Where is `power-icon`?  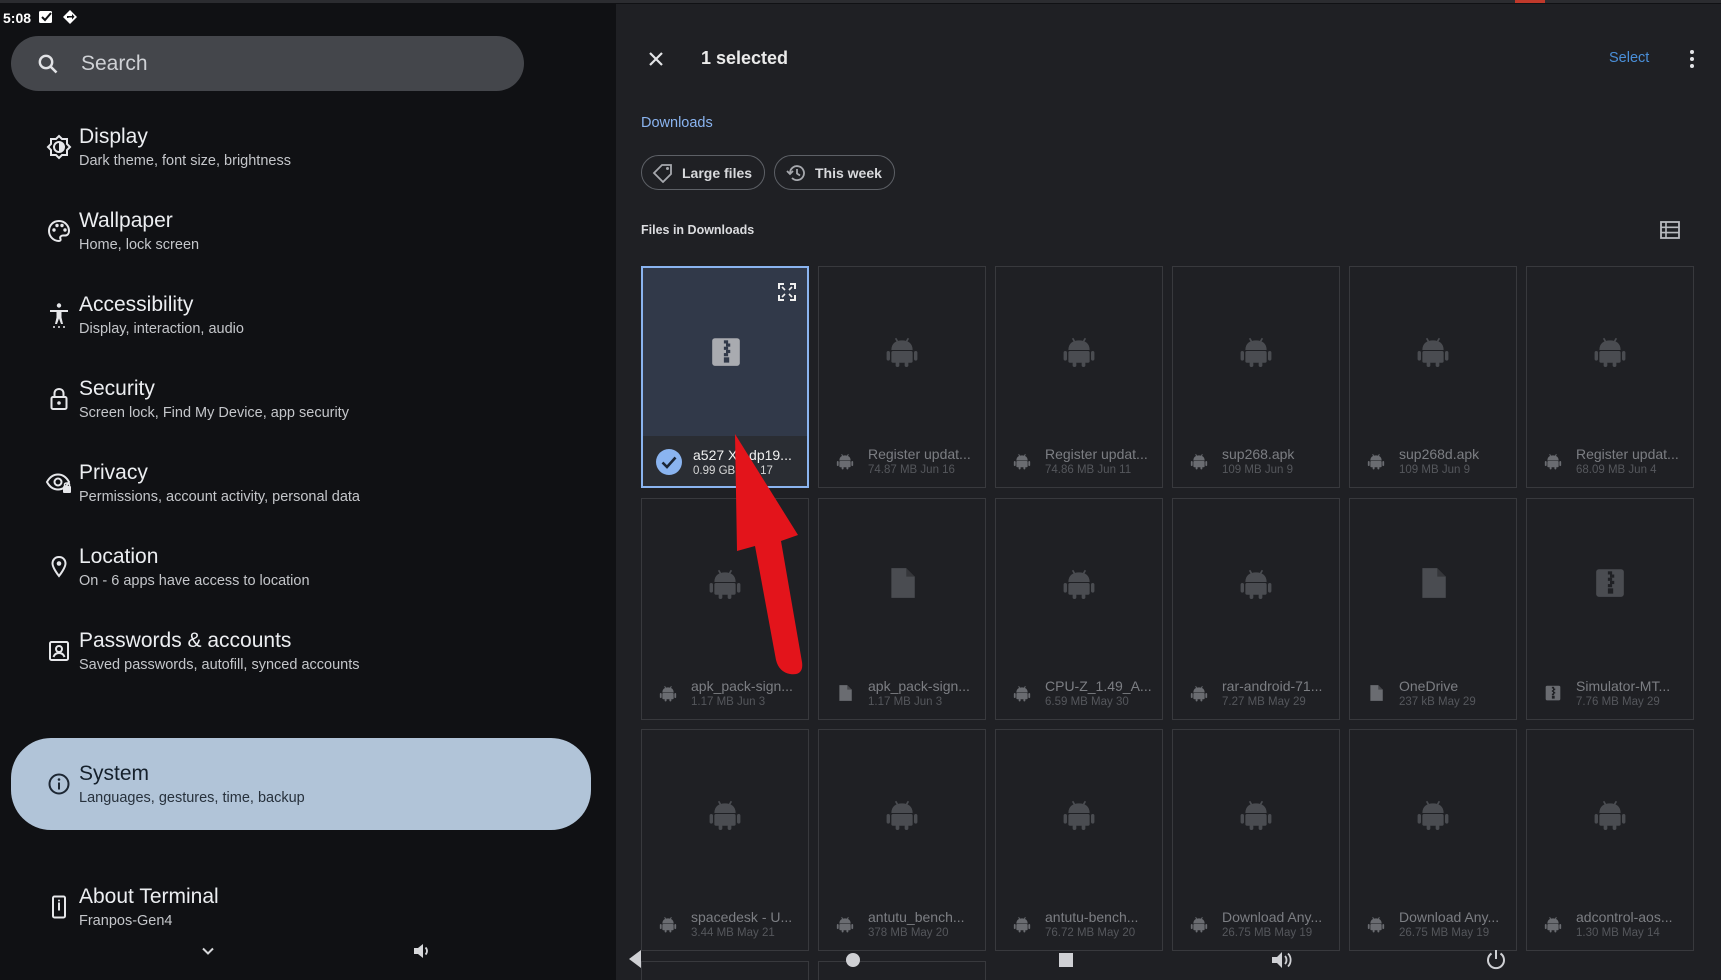
power-icon is located at coordinates (1496, 959).